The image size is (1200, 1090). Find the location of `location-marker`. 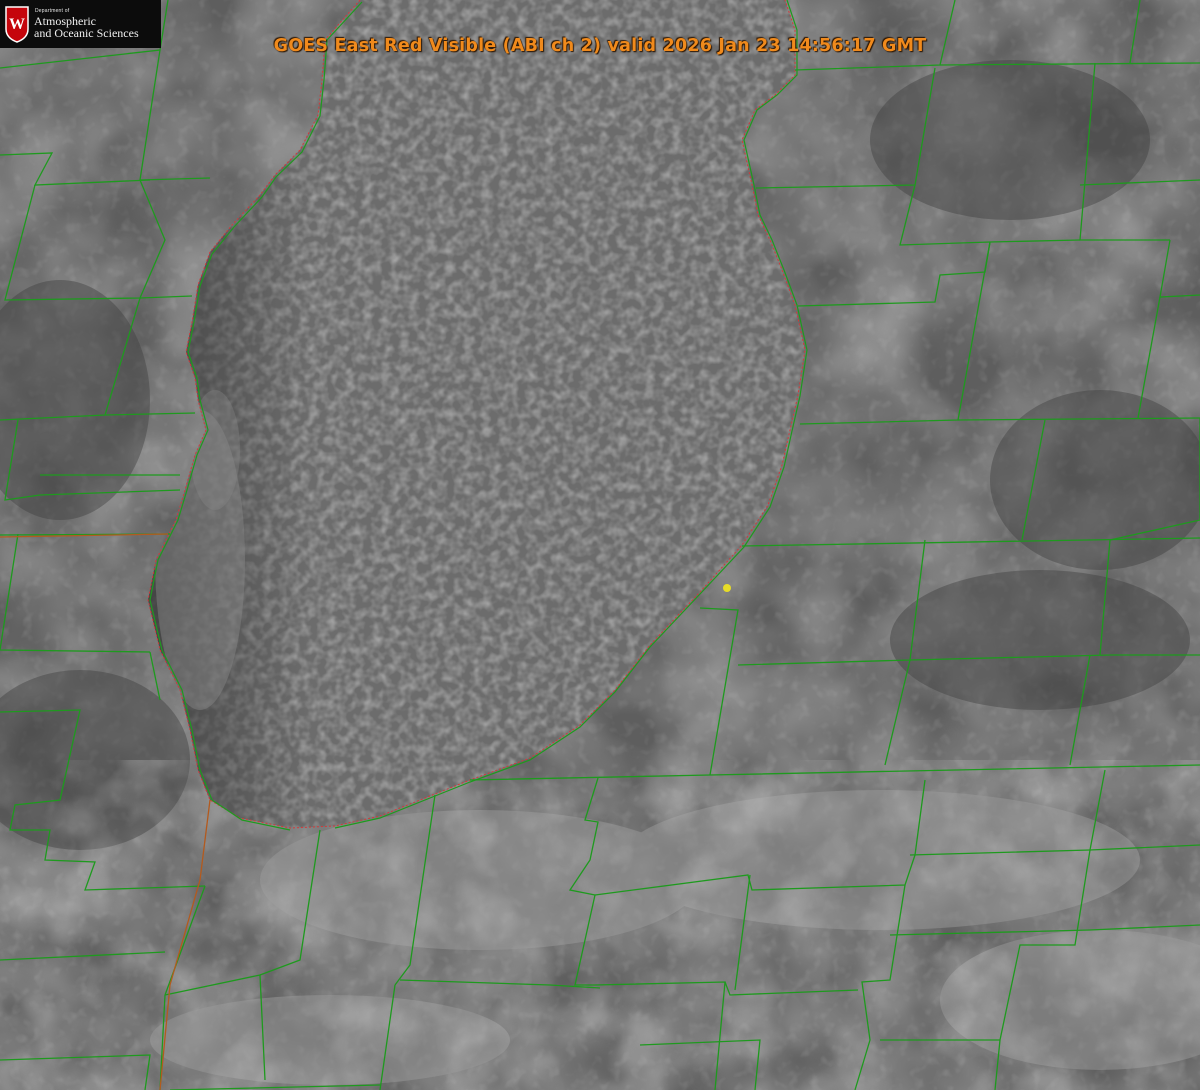

location-marker is located at coordinates (727, 588).